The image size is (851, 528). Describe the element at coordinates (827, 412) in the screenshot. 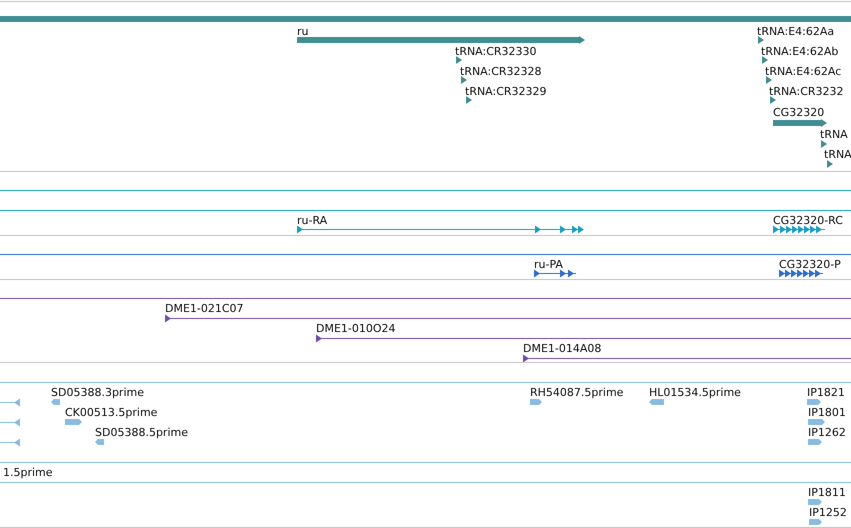

I see `feature-label: IP1801` at that location.